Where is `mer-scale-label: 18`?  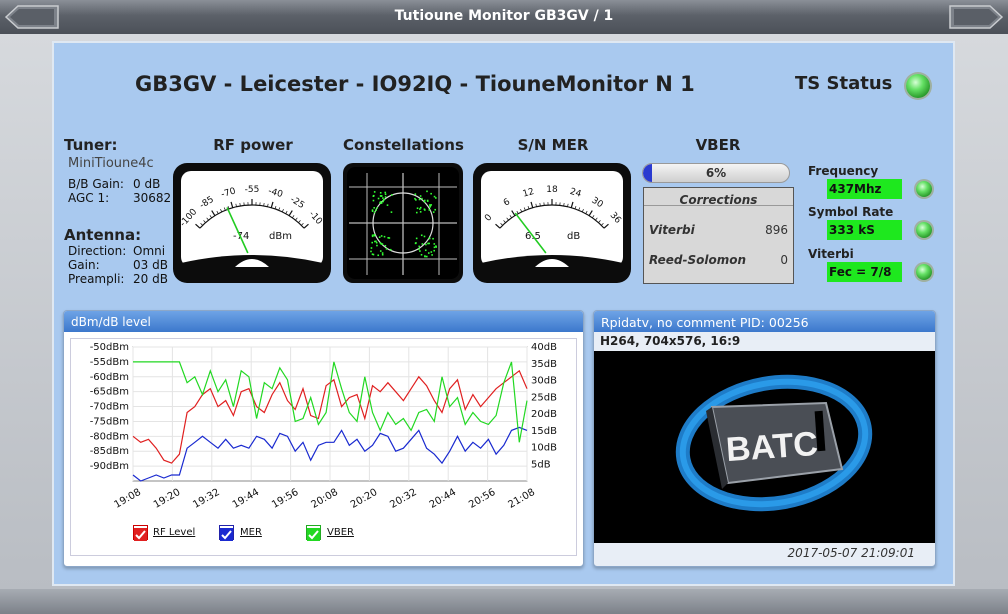 mer-scale-label: 18 is located at coordinates (552, 190).